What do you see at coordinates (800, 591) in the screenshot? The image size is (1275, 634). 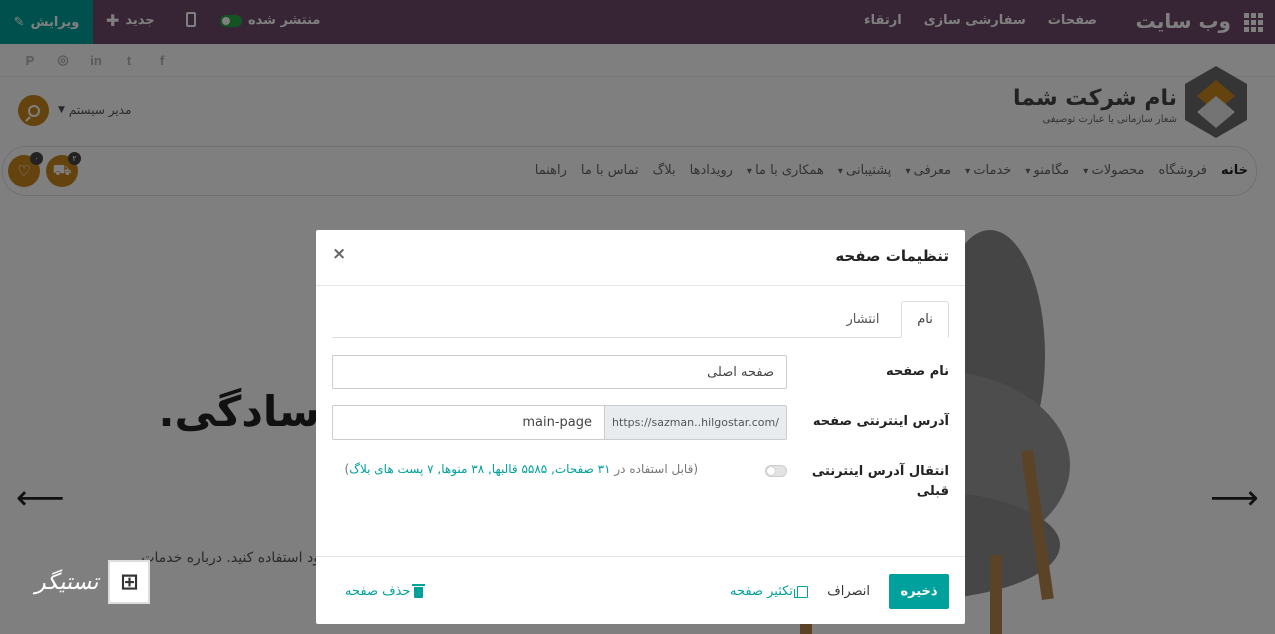 I see `copy-icon` at bounding box center [800, 591].